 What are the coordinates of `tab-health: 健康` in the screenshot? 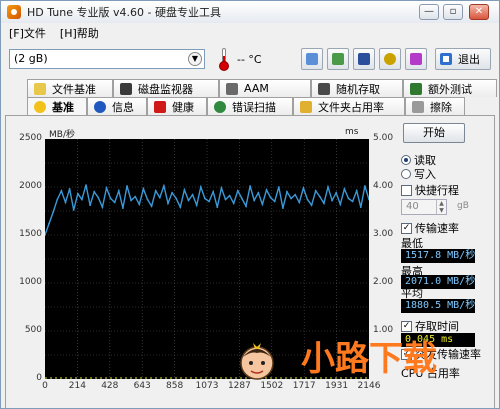 It's located at (177, 106).